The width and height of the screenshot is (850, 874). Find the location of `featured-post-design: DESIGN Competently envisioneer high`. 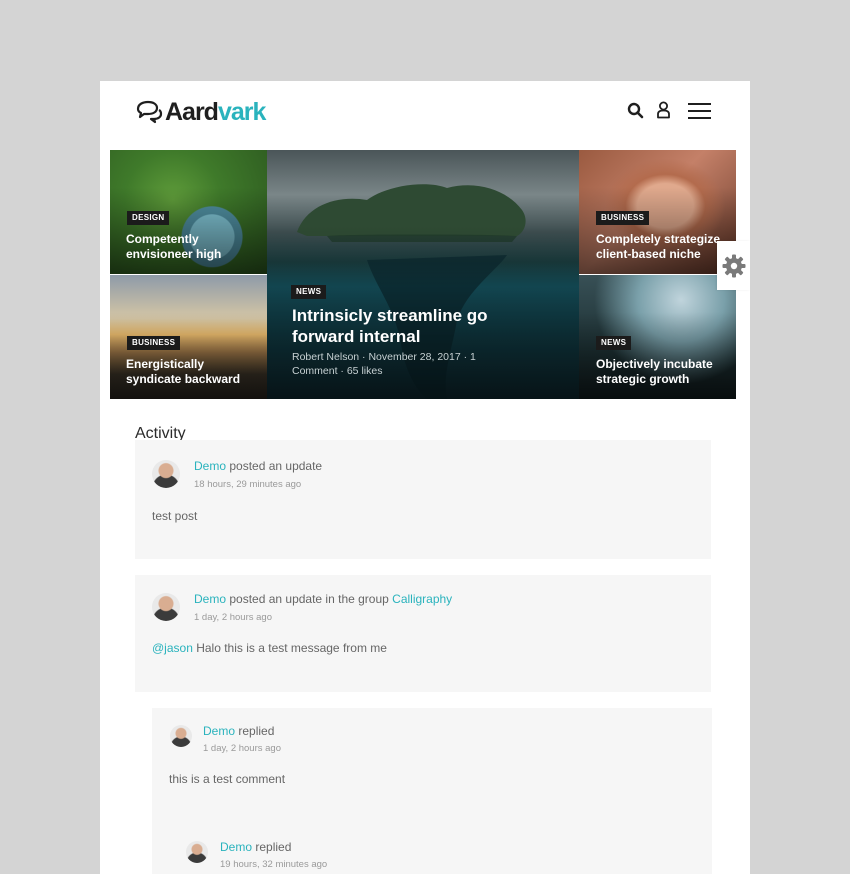

featured-post-design: DESIGN Competently envisioneer high is located at coordinates (188, 212).